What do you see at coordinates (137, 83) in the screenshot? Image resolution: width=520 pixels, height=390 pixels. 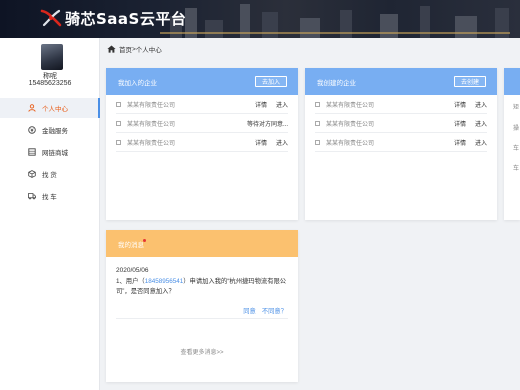 I see `card-title: 我加入的企业` at bounding box center [137, 83].